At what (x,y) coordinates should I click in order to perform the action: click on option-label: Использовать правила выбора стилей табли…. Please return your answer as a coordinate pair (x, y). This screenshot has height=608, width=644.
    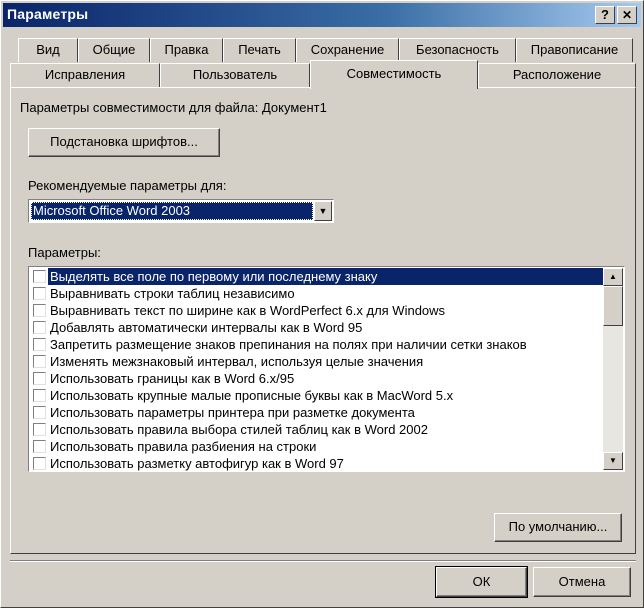
    Looking at the image, I should click on (239, 429).